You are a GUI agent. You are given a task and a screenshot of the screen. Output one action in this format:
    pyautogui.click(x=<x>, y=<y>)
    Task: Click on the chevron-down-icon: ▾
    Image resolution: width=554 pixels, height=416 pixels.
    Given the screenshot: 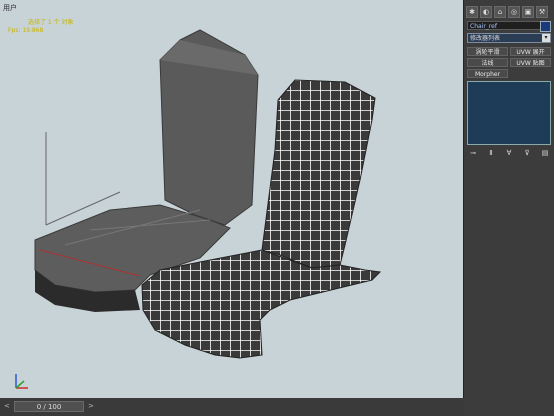 What is the action you would take?
    pyautogui.click(x=546, y=38)
    